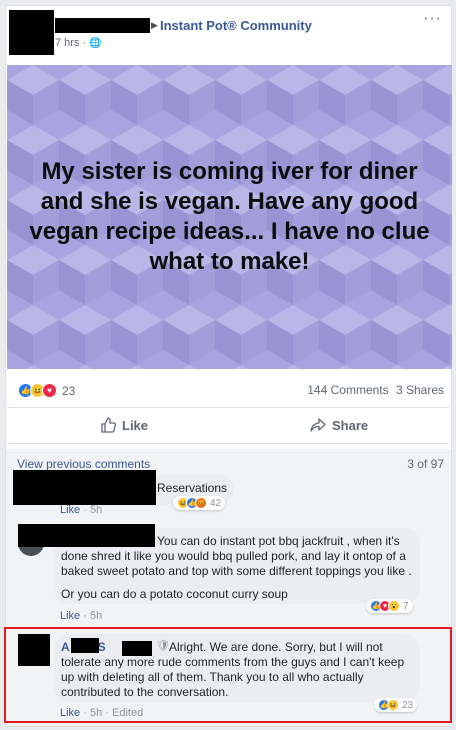 This screenshot has height=730, width=456. Describe the element at coordinates (420, 390) in the screenshot. I see `shares-count-link: 3 Shares` at that location.